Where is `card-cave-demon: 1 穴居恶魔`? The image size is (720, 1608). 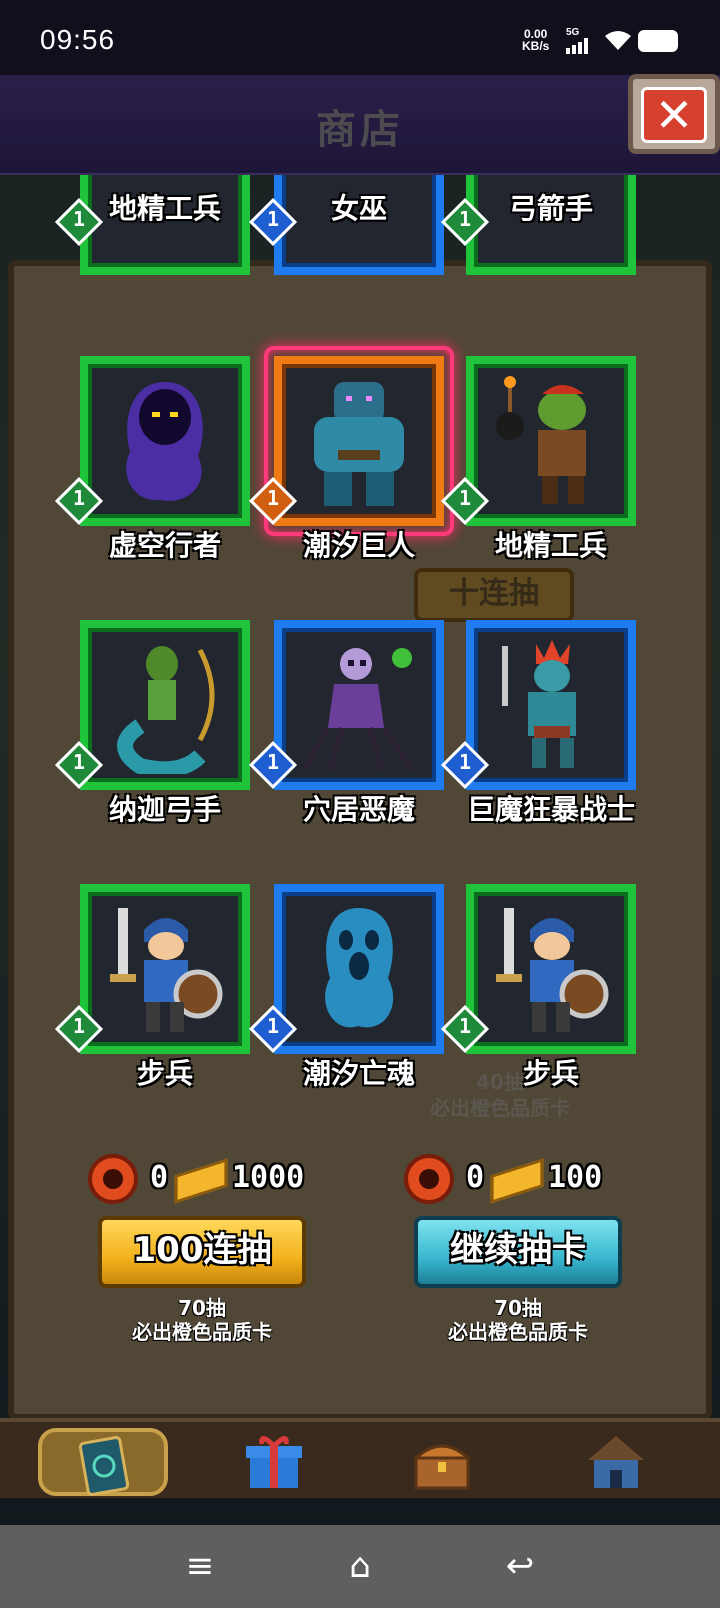 card-cave-demon: 1 穴居恶魔 is located at coordinates (346, 723).